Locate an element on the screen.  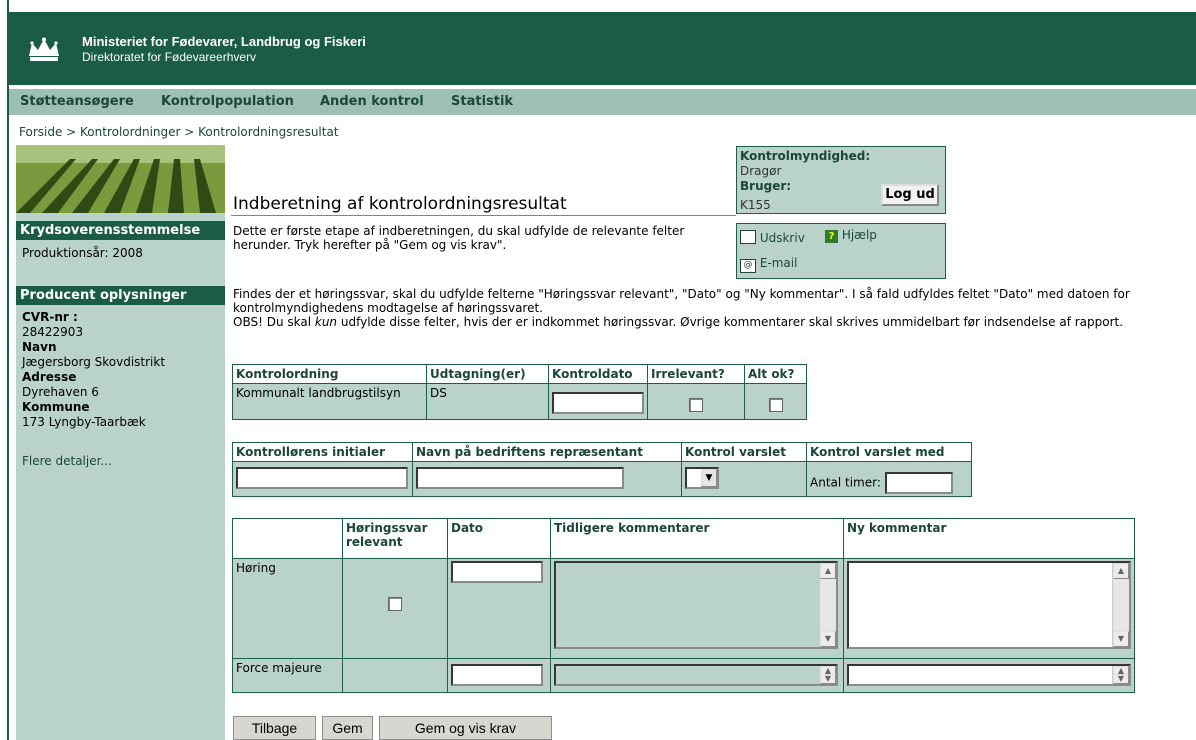
help-icon: ? is located at coordinates (831, 236).